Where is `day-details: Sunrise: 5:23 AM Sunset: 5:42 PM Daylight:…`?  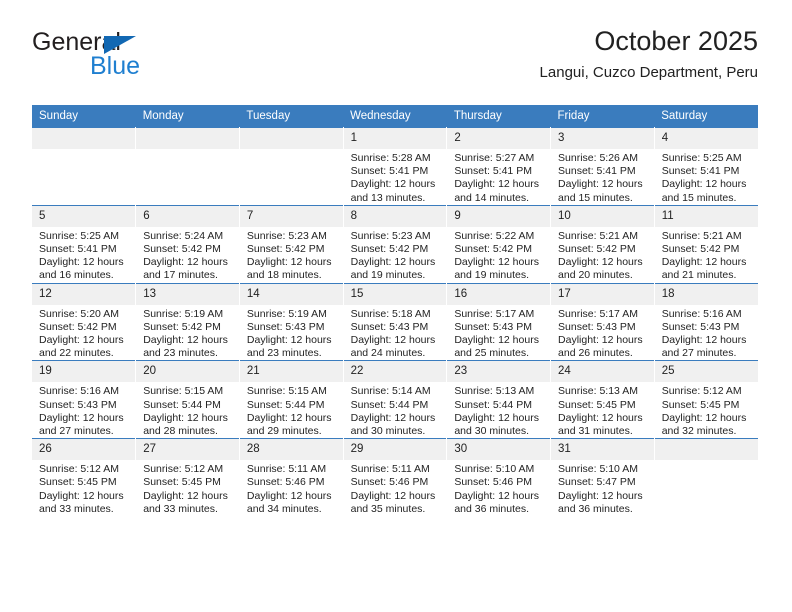 day-details: Sunrise: 5:23 AM Sunset: 5:42 PM Daylight:… is located at coordinates (395, 255).